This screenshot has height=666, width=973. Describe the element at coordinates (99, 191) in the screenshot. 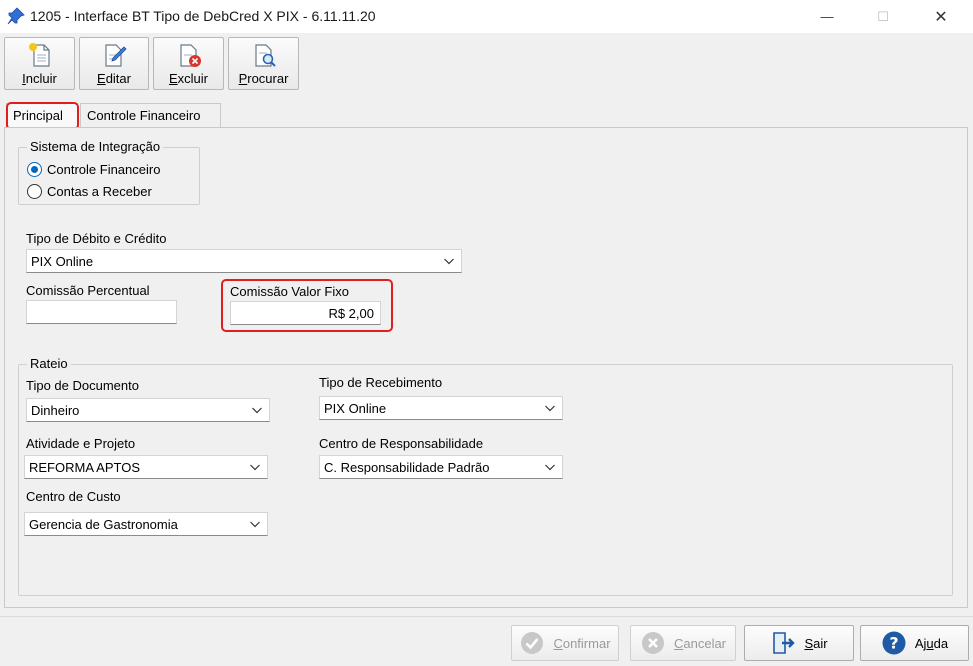

I see `radio-label: Contas a Receber` at that location.